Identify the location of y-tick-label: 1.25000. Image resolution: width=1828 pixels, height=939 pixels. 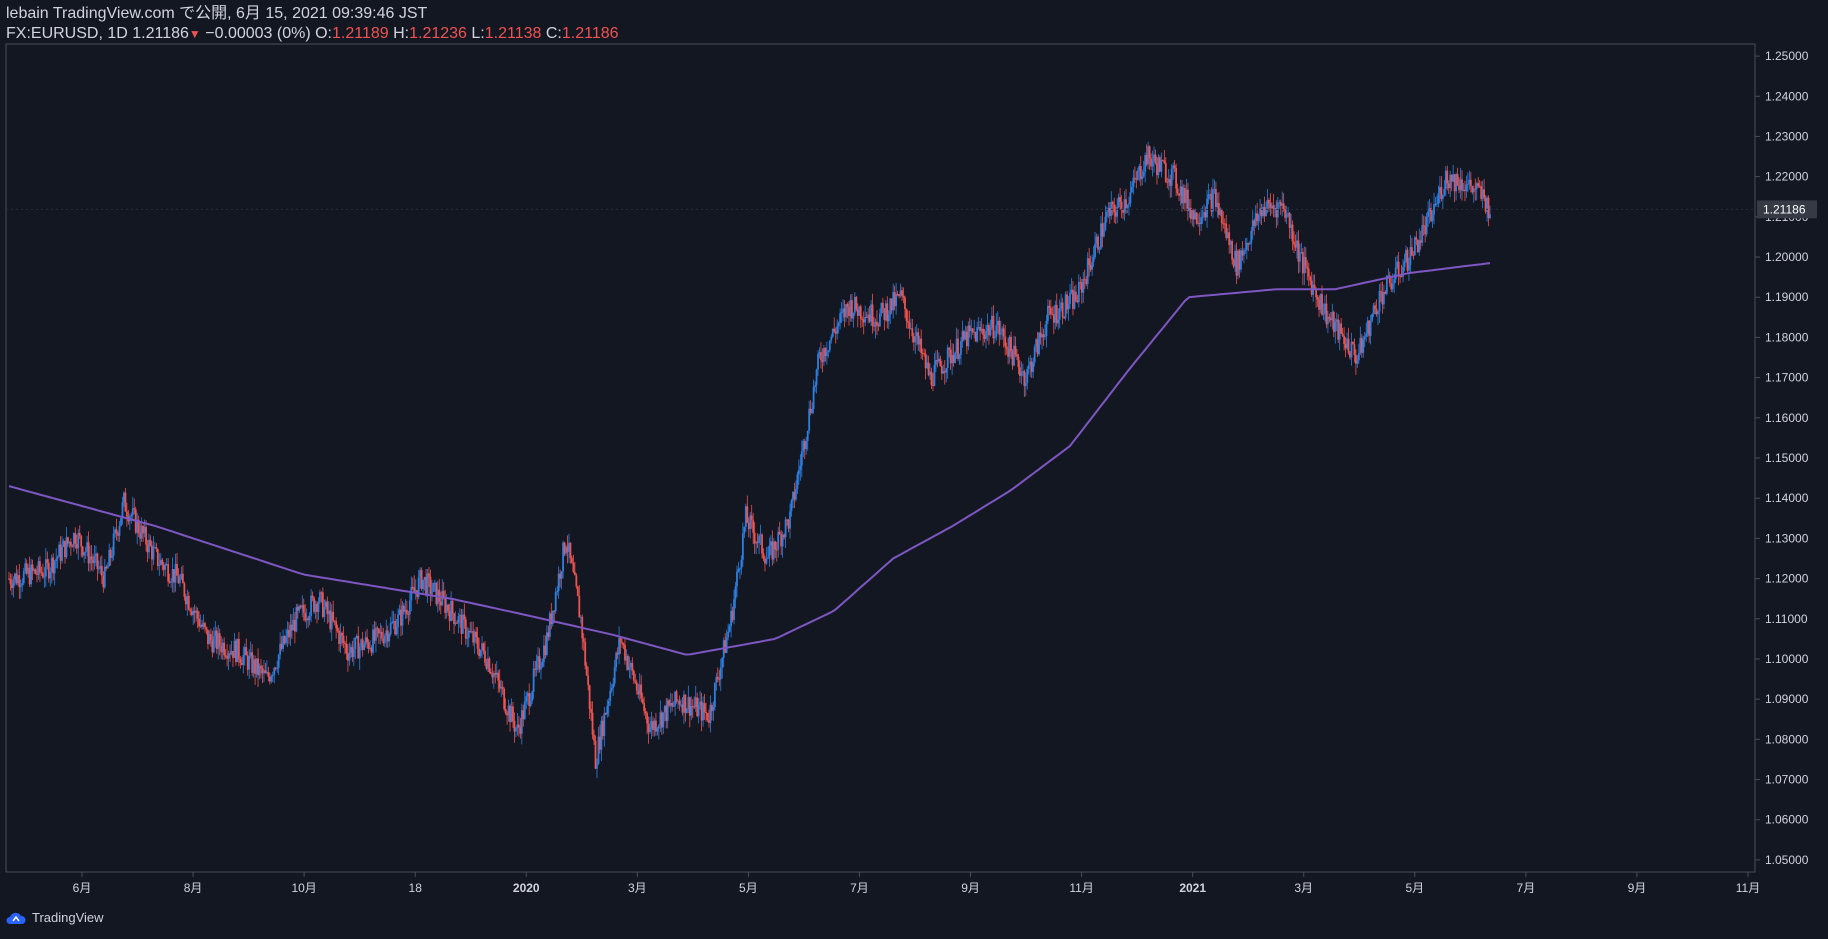
(1787, 56).